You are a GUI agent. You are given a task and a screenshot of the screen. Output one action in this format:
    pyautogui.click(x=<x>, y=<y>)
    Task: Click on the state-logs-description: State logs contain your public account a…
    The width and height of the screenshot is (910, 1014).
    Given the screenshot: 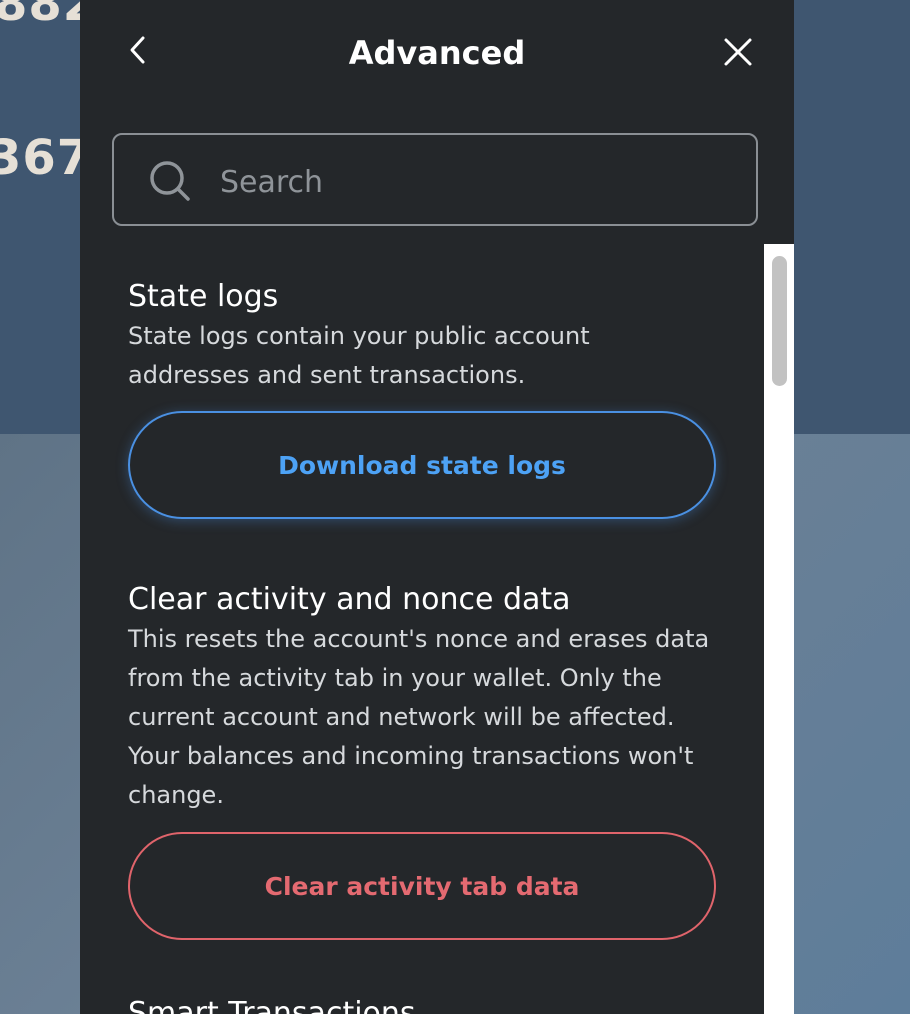 What is the action you would take?
    pyautogui.click(x=359, y=355)
    